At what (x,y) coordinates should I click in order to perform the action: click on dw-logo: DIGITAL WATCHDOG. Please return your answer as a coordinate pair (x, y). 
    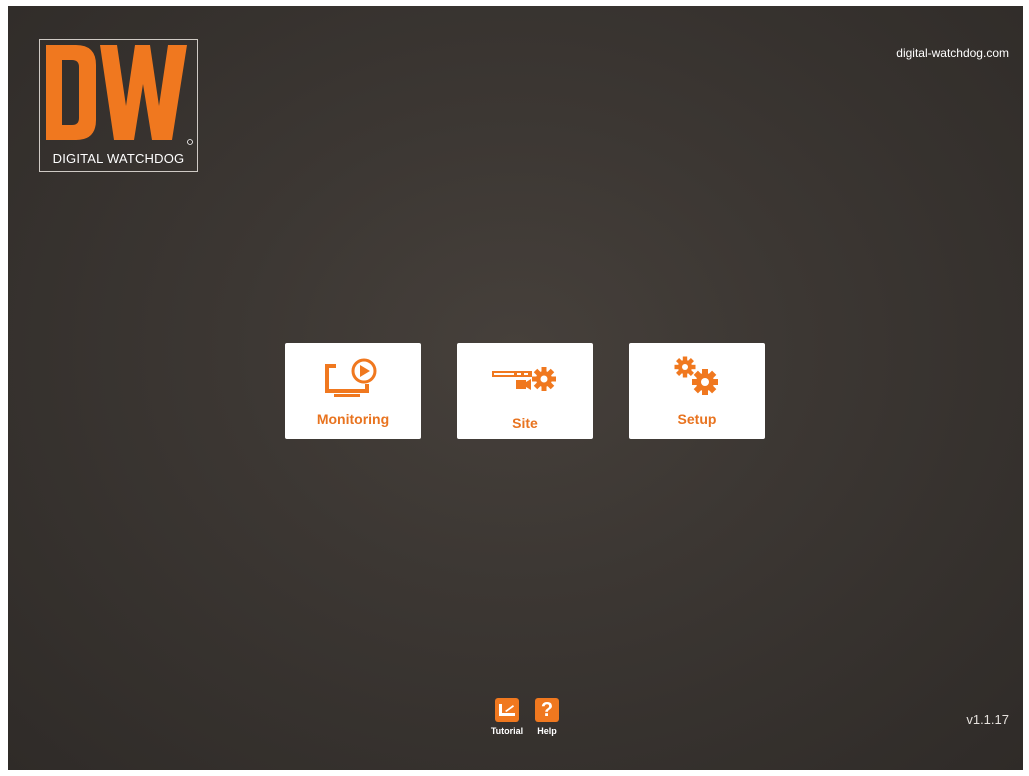
    Looking at the image, I should click on (118, 105).